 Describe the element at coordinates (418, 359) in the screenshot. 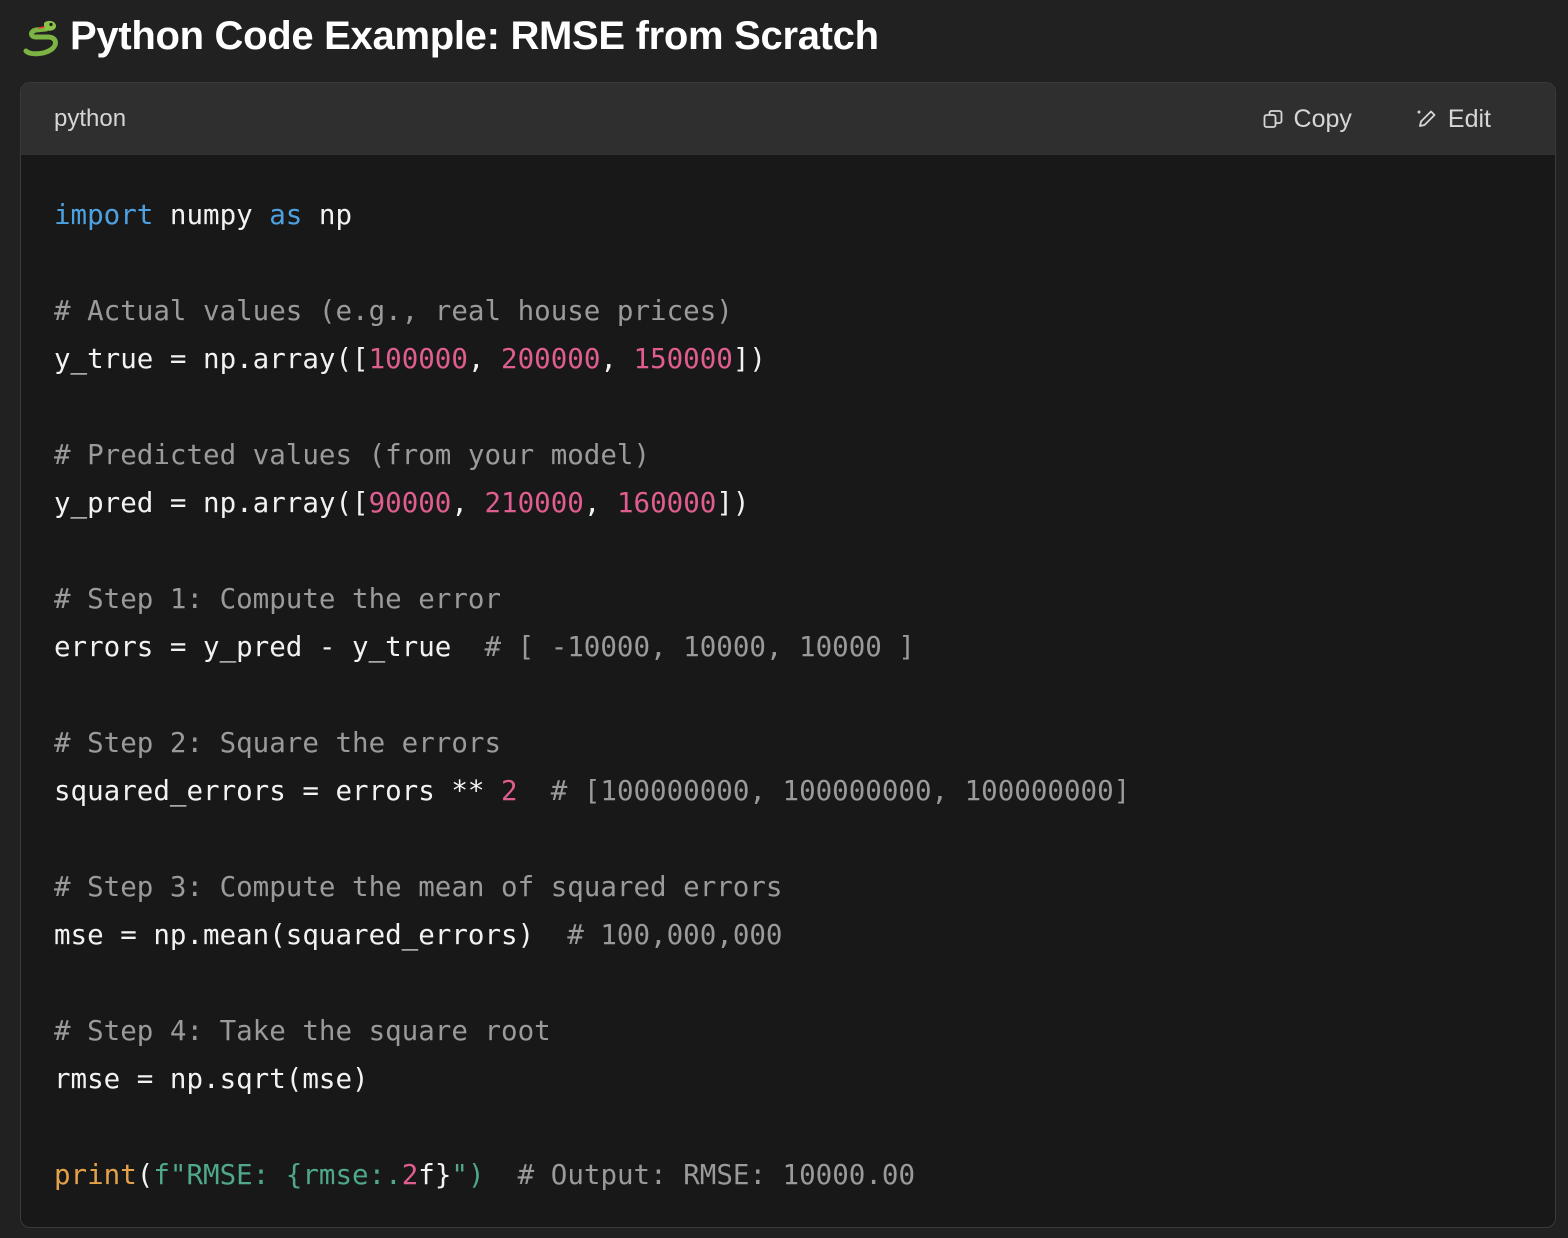

I see `number-token: 100000` at that location.